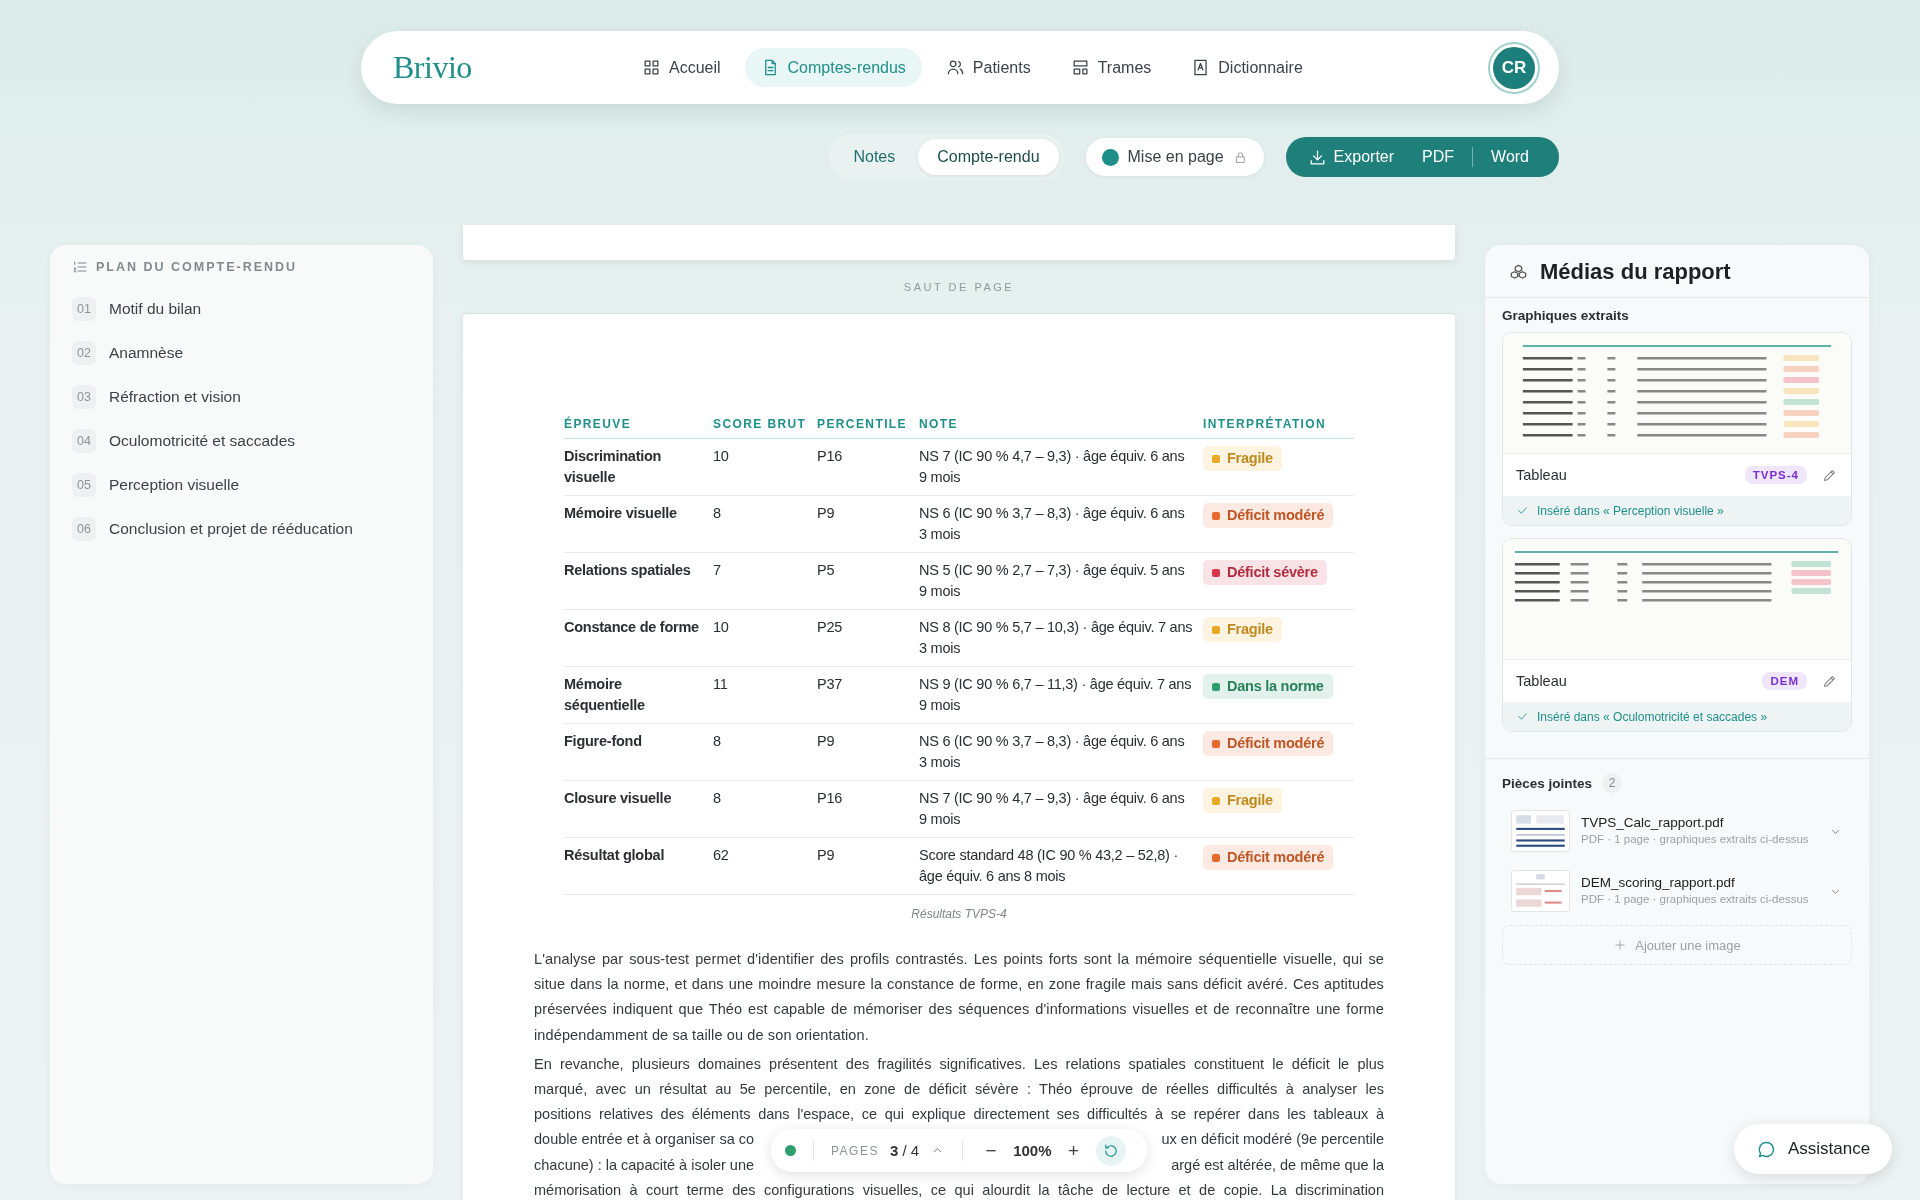 The image size is (1920, 1200). I want to click on layout-toggle: Mise en page, so click(1174, 157).